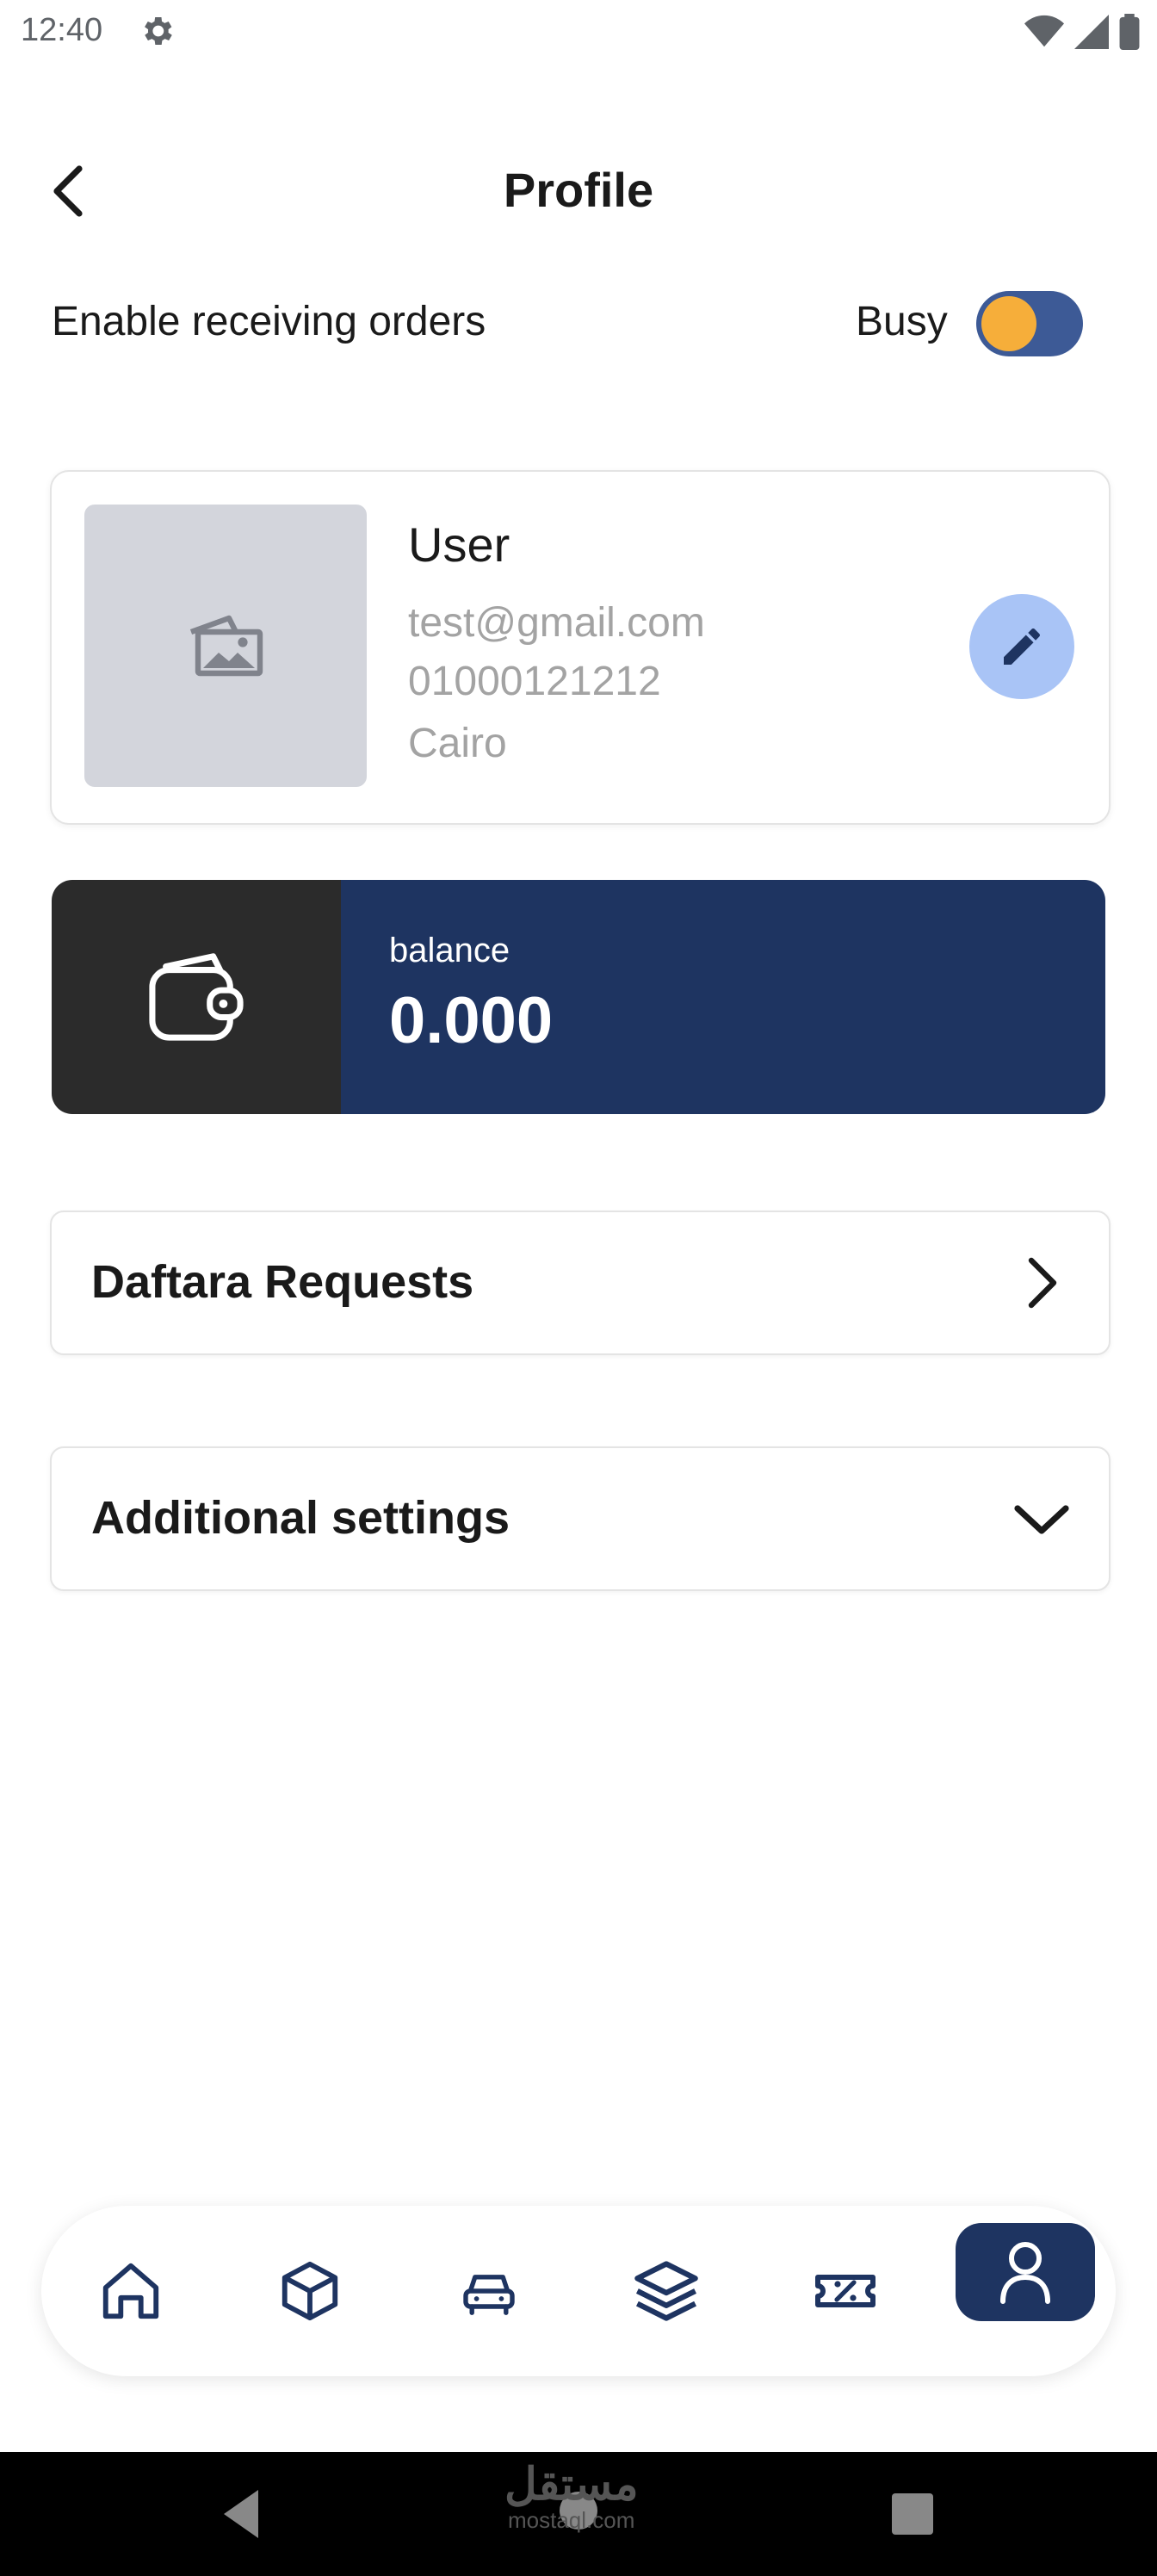 This screenshot has width=1157, height=2576. I want to click on image-placeholder-icon, so click(226, 646).